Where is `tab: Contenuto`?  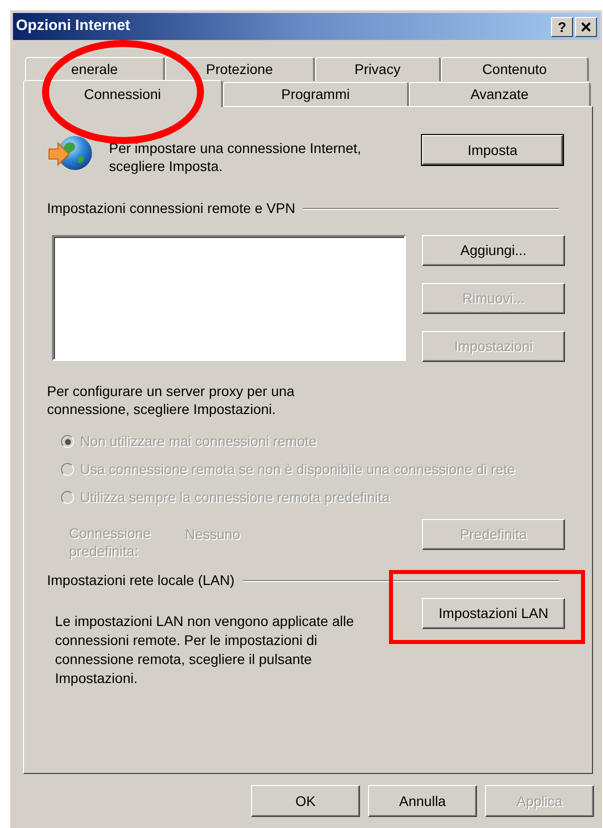 tab: Contenuto is located at coordinates (515, 69).